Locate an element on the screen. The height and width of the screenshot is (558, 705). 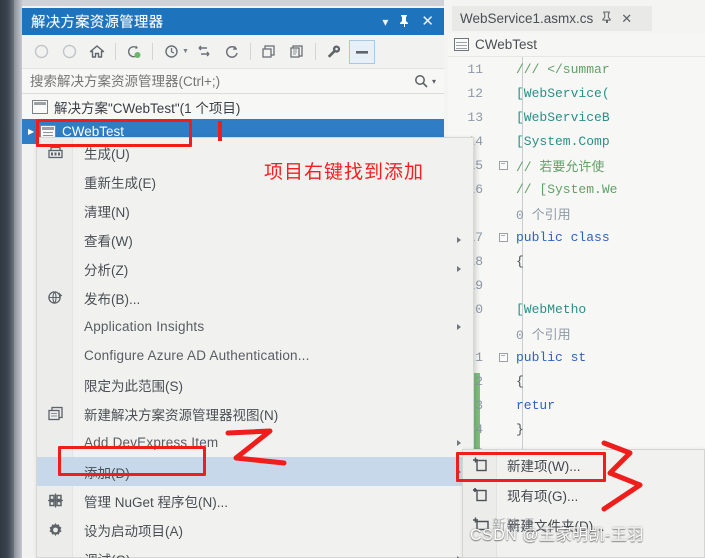
menu-item-2: 重新生成(E) is located at coordinates (255, 181).